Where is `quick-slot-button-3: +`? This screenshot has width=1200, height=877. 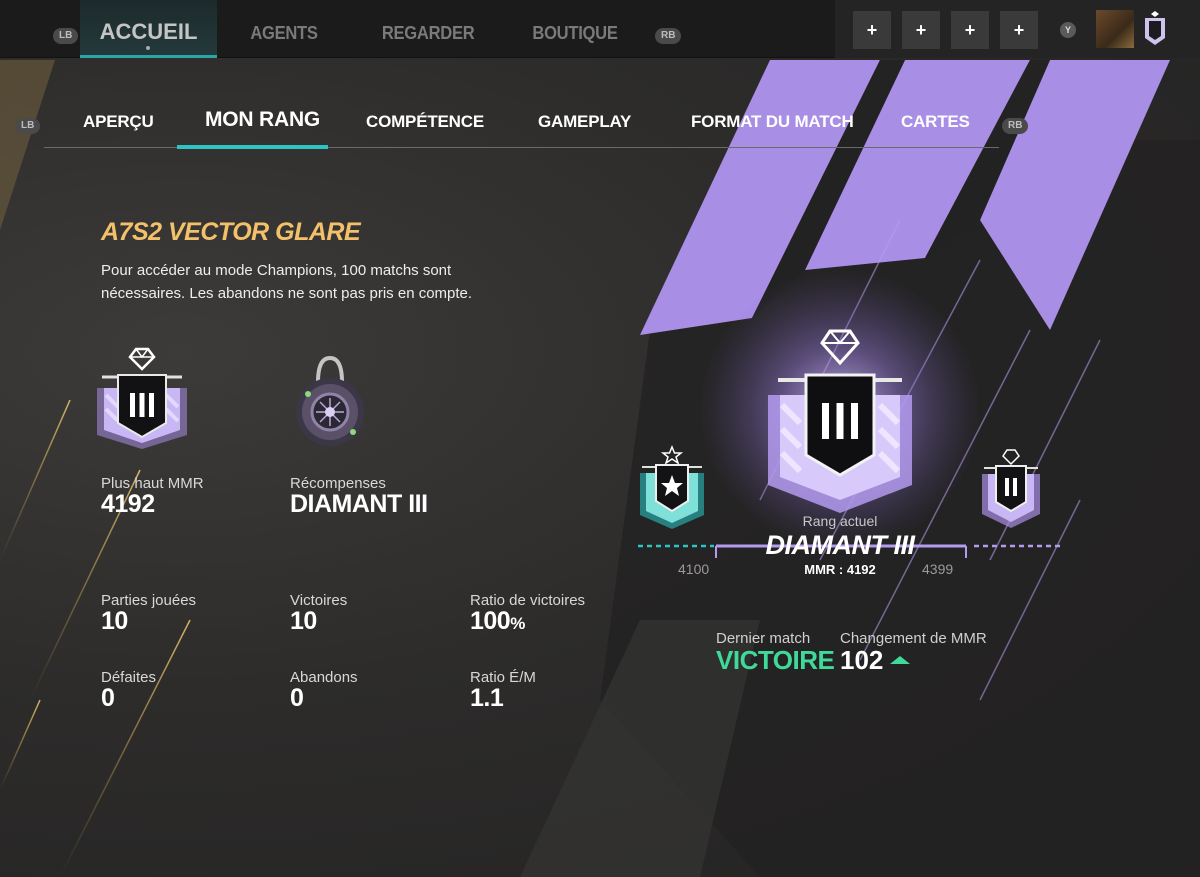
quick-slot-button-3: + is located at coordinates (970, 30).